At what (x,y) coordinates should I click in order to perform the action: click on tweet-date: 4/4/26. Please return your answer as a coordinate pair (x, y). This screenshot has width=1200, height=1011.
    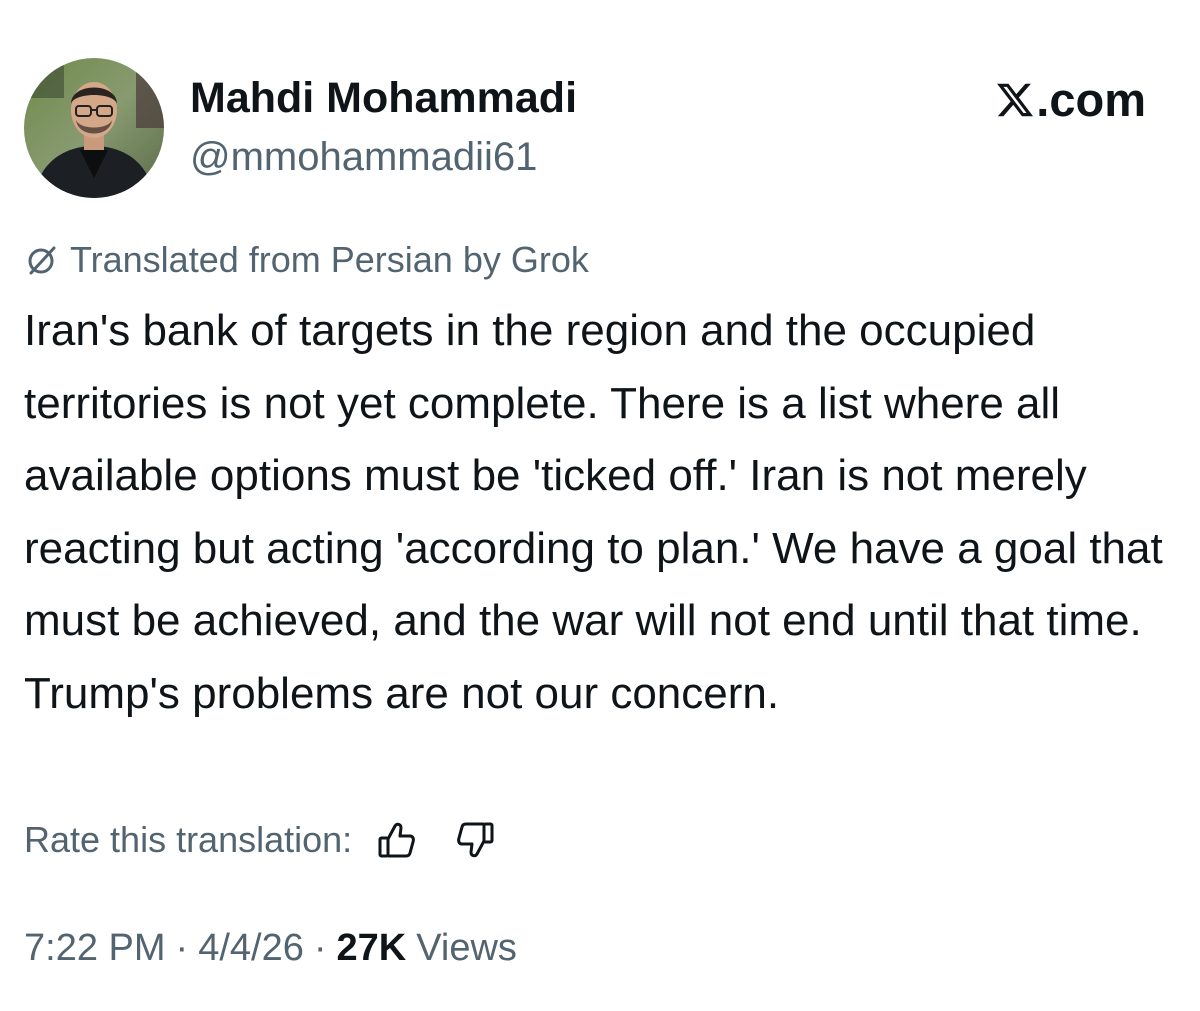
    Looking at the image, I should click on (251, 948).